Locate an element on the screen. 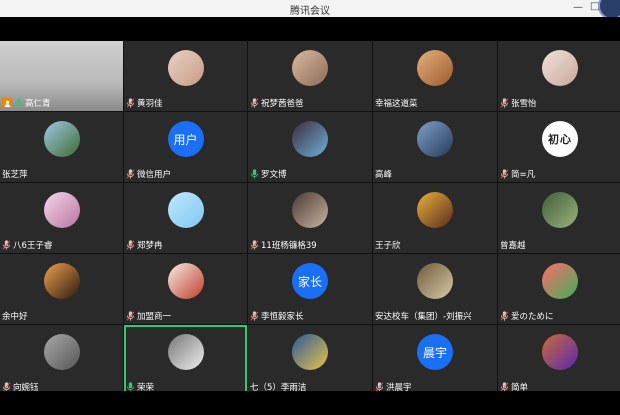 This screenshot has width=620, height=415. bottom-bar is located at coordinates (310, 403).